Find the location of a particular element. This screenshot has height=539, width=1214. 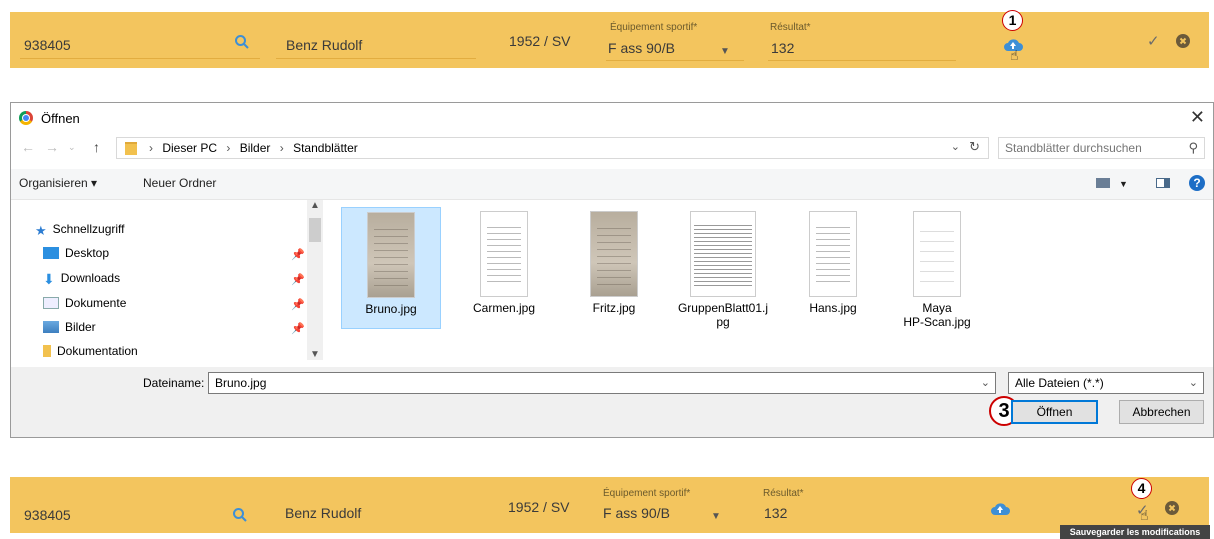

file-item-carmen: Carmen.jpg is located at coordinates (504, 261).